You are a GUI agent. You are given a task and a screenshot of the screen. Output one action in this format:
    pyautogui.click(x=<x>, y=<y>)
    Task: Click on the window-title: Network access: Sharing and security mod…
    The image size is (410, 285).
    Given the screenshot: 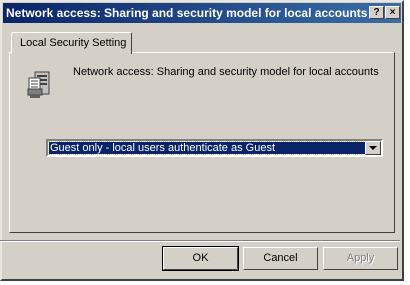 What is the action you would take?
    pyautogui.click(x=187, y=13)
    